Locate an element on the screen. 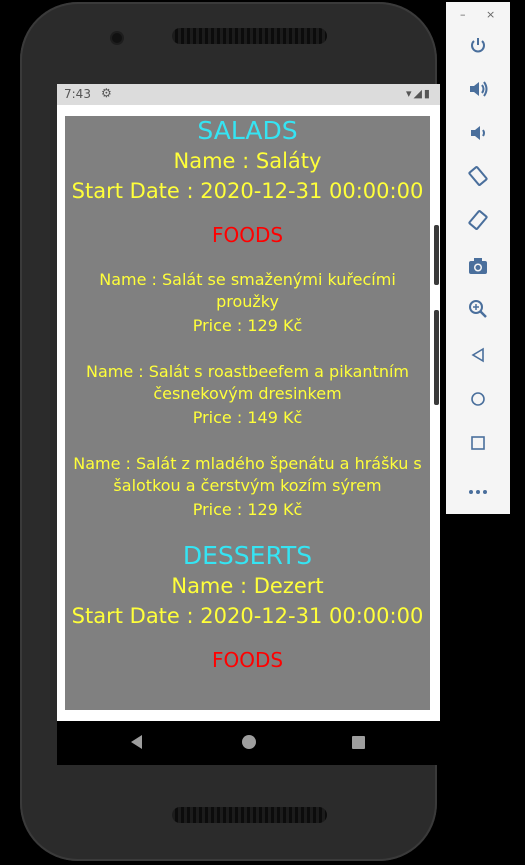 This screenshot has width=525, height=865. category-name: Name : Dezert is located at coordinates (247, 586).